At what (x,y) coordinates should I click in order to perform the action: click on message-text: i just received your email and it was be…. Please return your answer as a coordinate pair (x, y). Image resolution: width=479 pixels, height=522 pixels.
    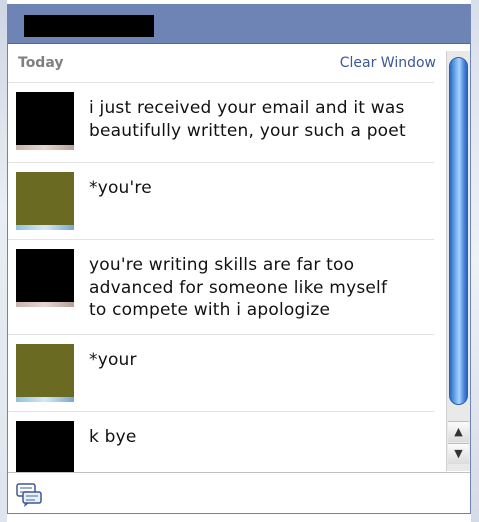
    Looking at the image, I should click on (247, 119).